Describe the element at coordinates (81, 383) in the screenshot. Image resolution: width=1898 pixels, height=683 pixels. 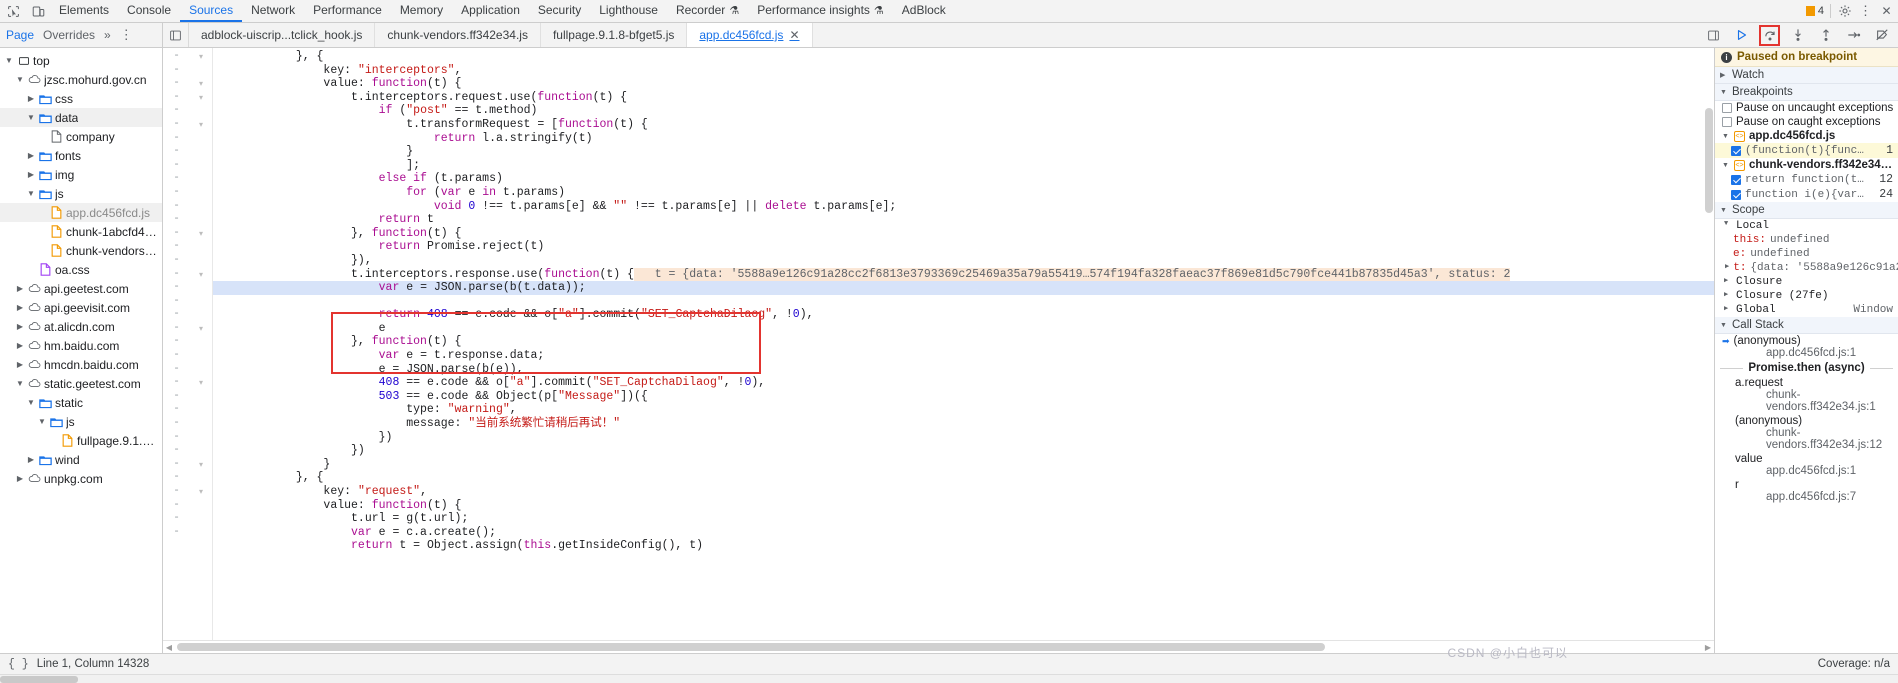
I see `file-tree-item: ▼ static.geetest.com` at that location.